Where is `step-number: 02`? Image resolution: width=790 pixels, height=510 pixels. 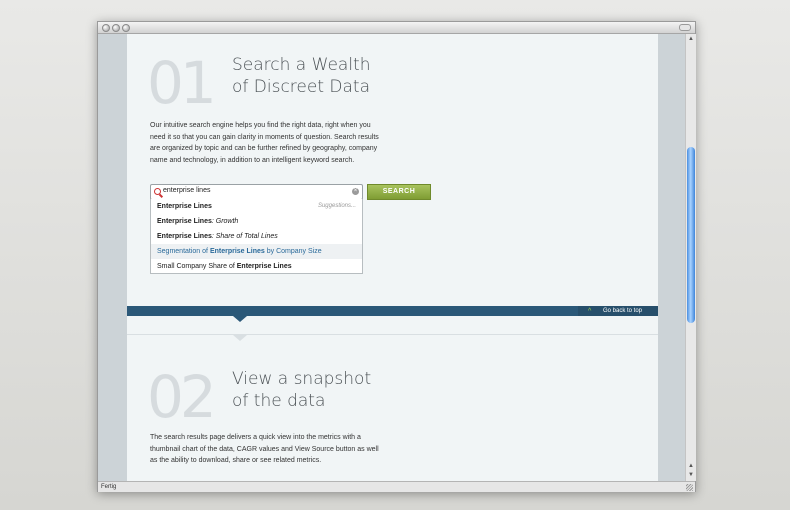
step-number: 02 is located at coordinates (182, 397).